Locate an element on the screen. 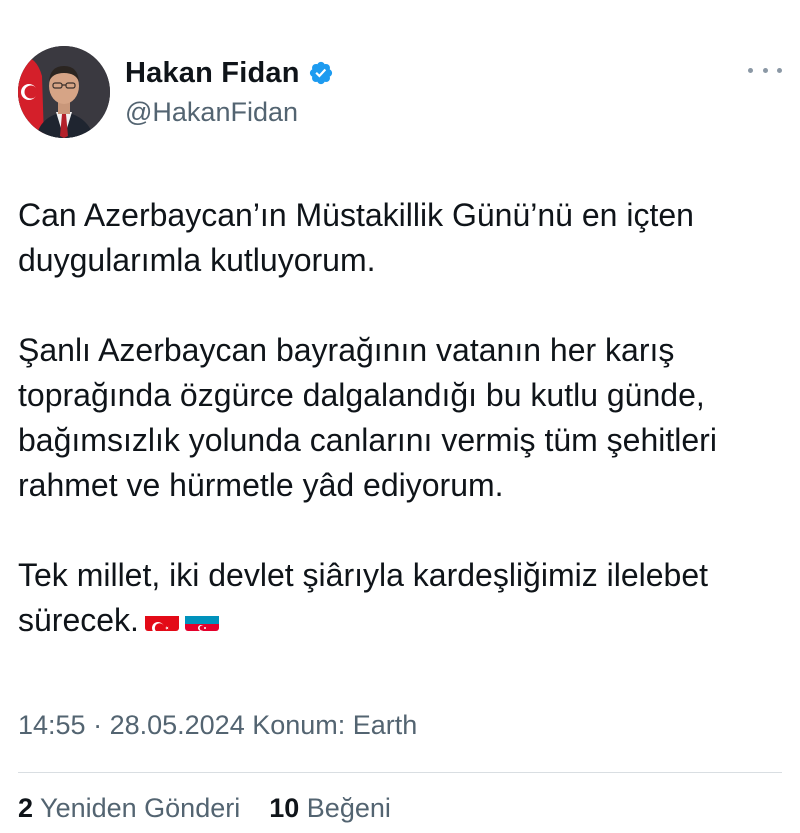 The image size is (800, 833). likes-label: Beğeni is located at coordinates (345, 808).